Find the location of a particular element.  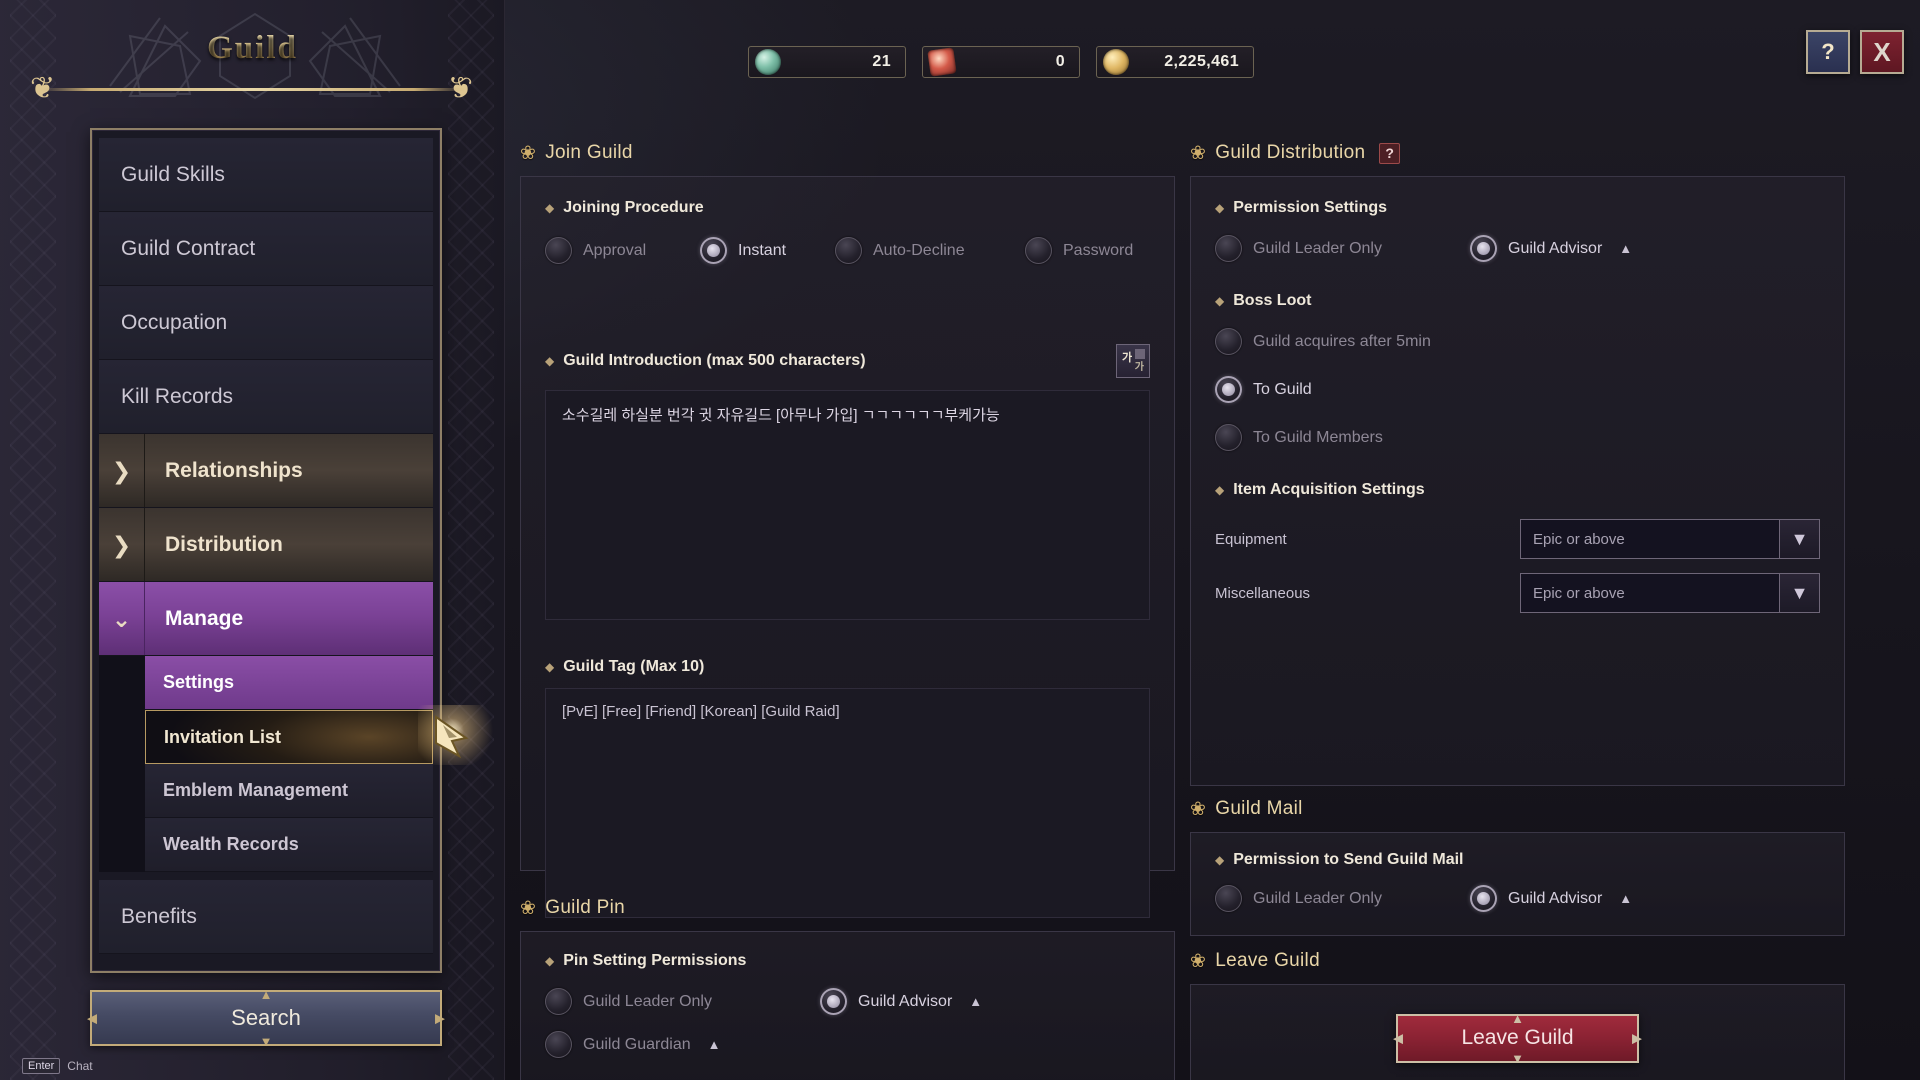

lattice-decoration-right is located at coordinates (471, 540).